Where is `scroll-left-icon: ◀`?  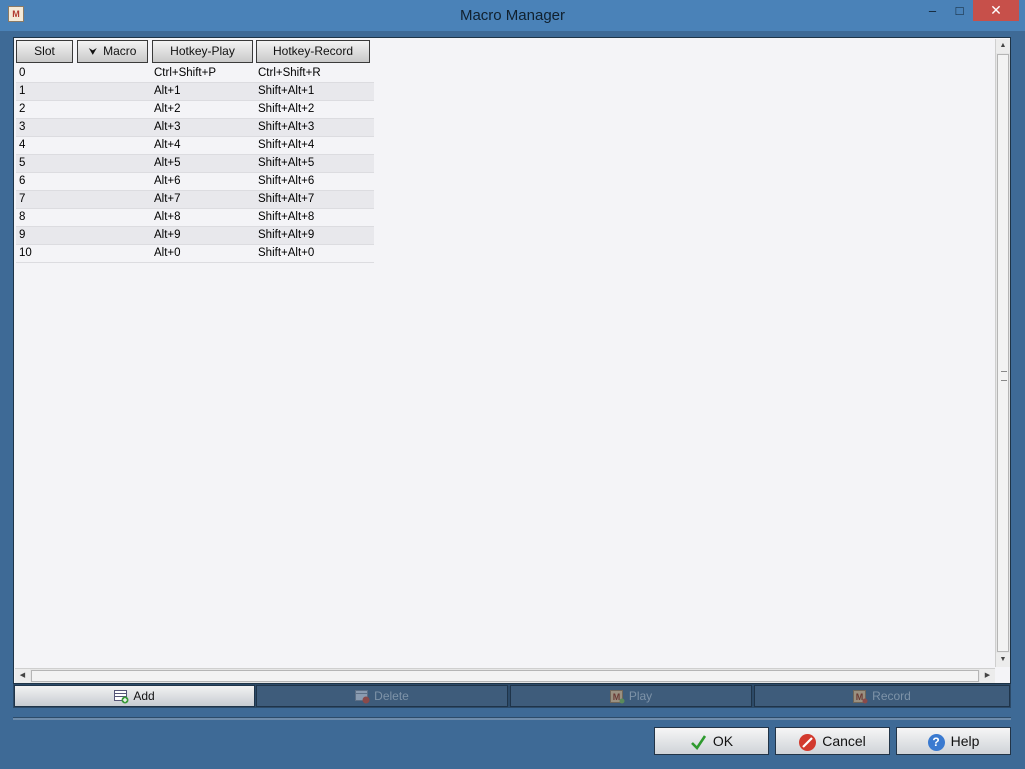
scroll-left-icon: ◀ is located at coordinates (22, 676).